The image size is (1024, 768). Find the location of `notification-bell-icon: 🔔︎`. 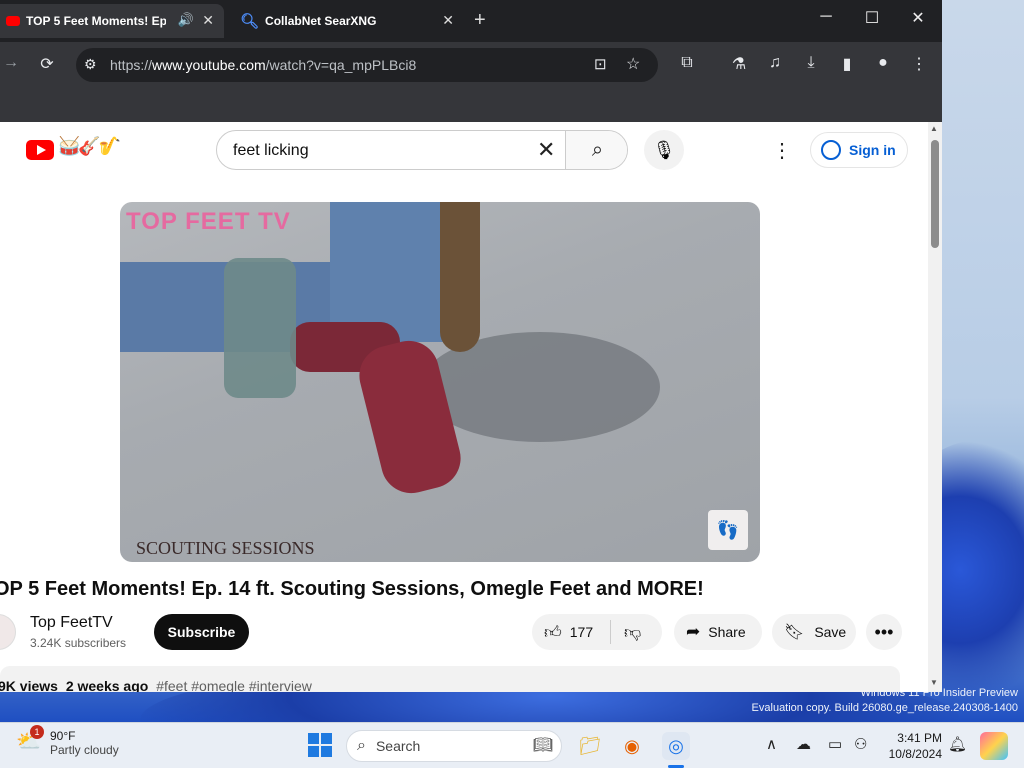

notification-bell-icon: 🔔︎ is located at coordinates (957, 744).